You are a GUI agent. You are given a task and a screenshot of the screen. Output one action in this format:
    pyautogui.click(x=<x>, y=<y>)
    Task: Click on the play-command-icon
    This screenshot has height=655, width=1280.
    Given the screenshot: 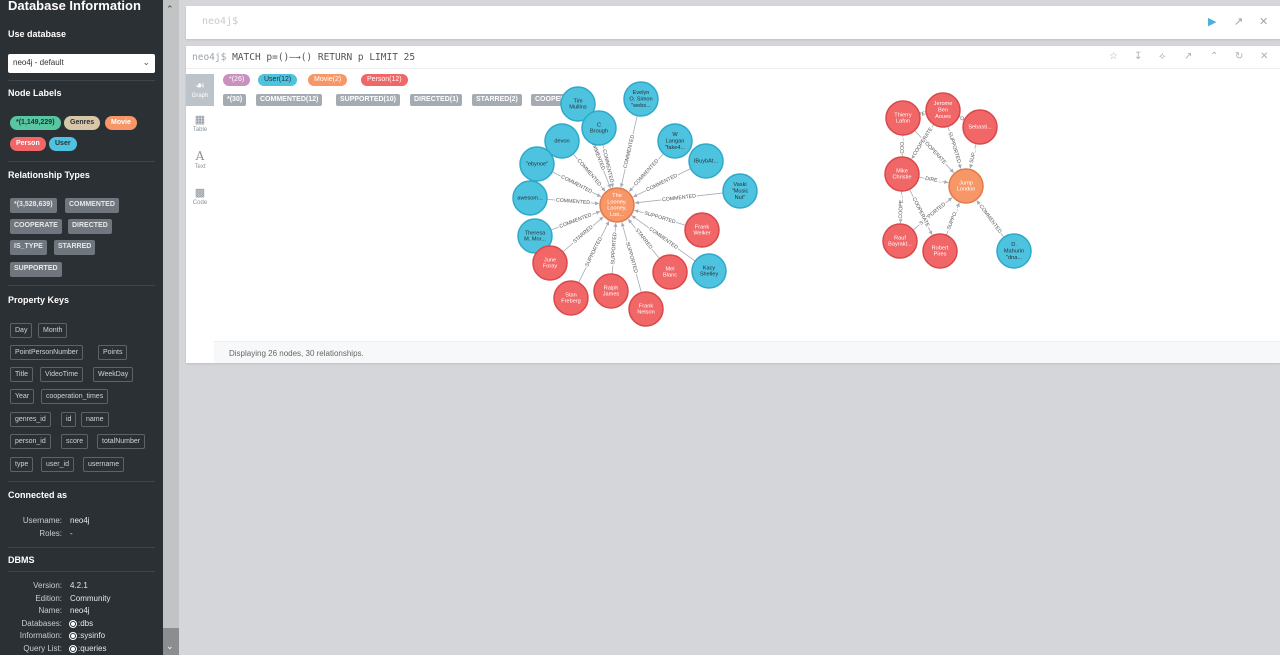 What is the action you would take?
    pyautogui.click(x=73, y=623)
    